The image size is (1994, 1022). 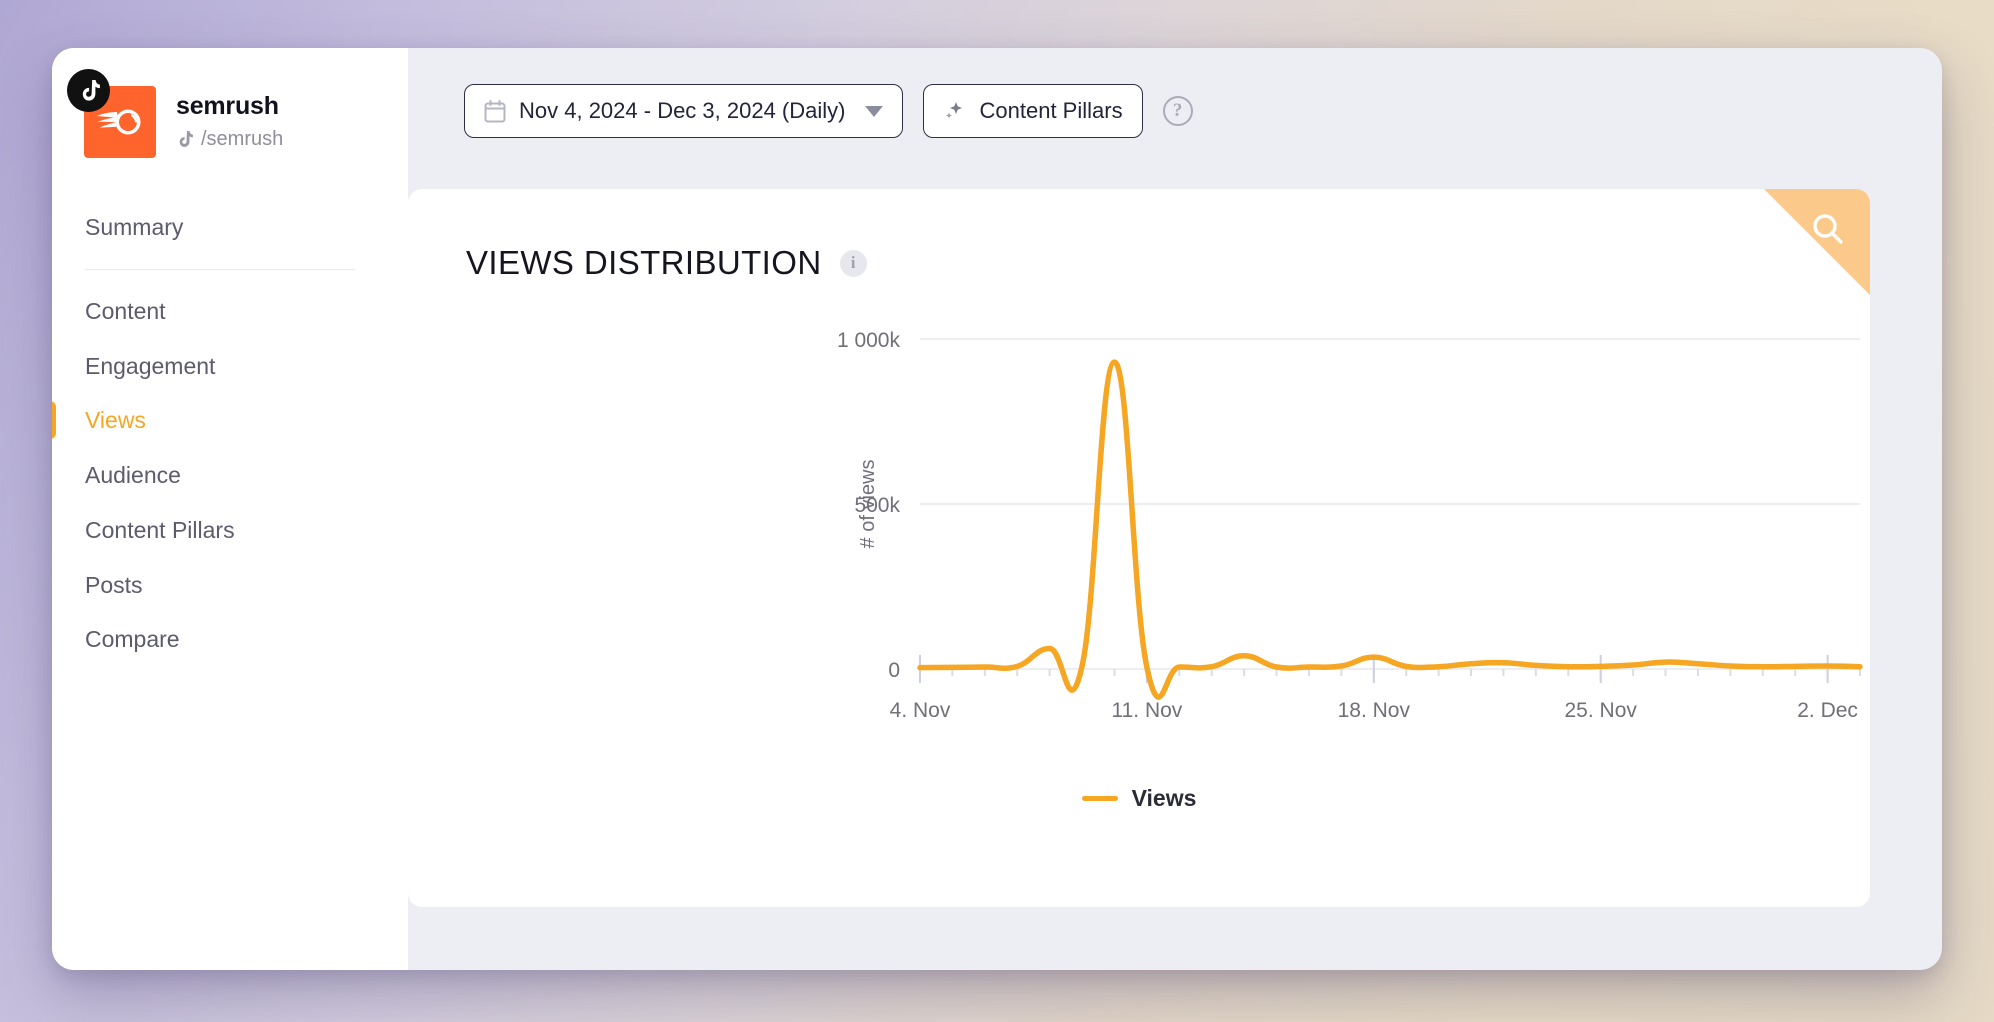 I want to click on sidebar-item-audience: Audience, so click(x=230, y=475).